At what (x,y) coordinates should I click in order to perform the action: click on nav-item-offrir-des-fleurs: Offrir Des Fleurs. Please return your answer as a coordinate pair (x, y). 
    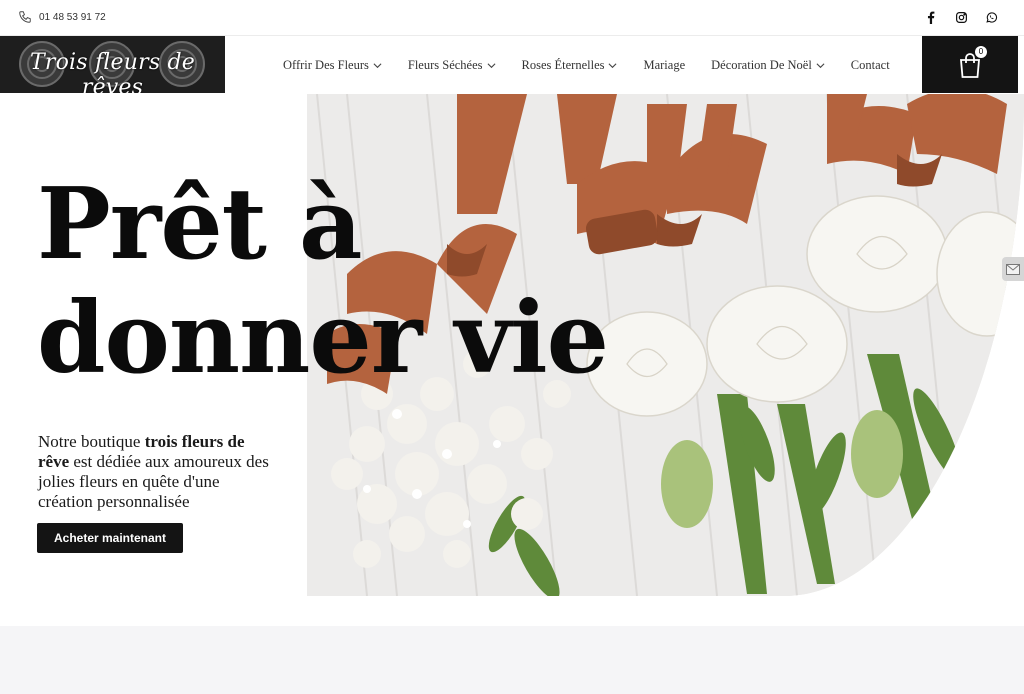
    Looking at the image, I should click on (332, 65).